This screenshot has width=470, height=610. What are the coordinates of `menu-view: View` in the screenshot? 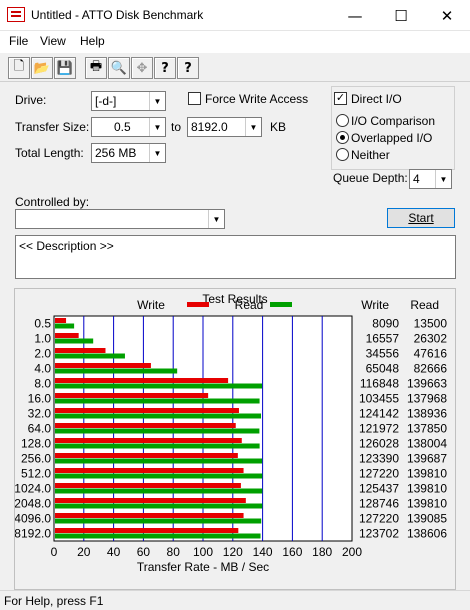 It's located at (53, 41).